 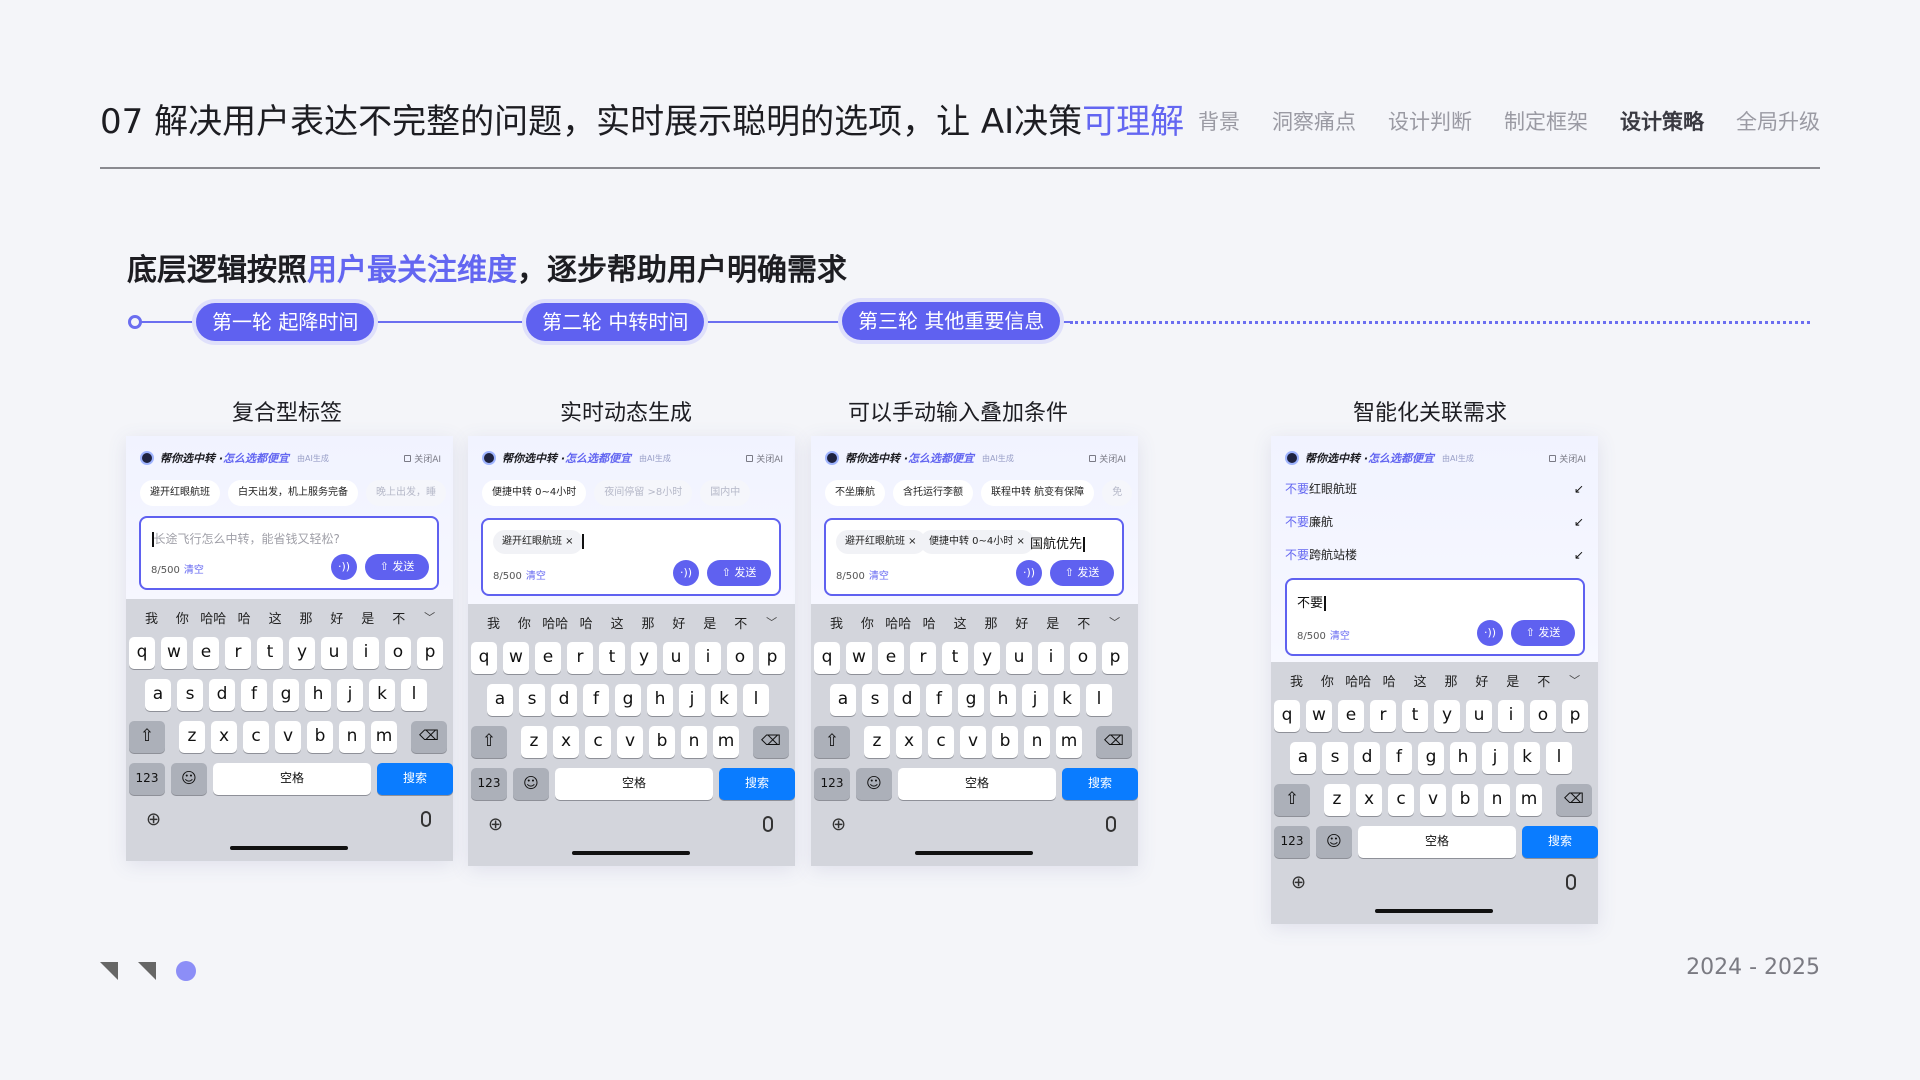 What do you see at coordinates (586, 622) in the screenshot?
I see `candidate-word: 哈` at bounding box center [586, 622].